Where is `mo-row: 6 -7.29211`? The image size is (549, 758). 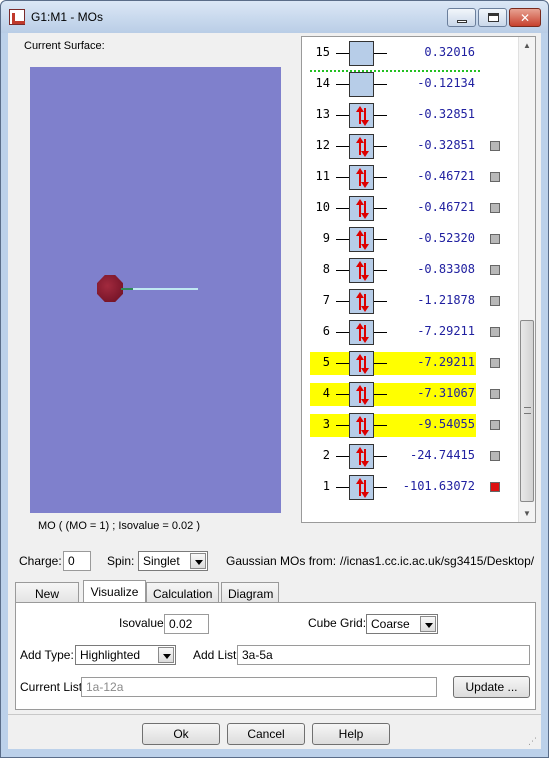 mo-row: 6 -7.29211 is located at coordinates (411, 335).